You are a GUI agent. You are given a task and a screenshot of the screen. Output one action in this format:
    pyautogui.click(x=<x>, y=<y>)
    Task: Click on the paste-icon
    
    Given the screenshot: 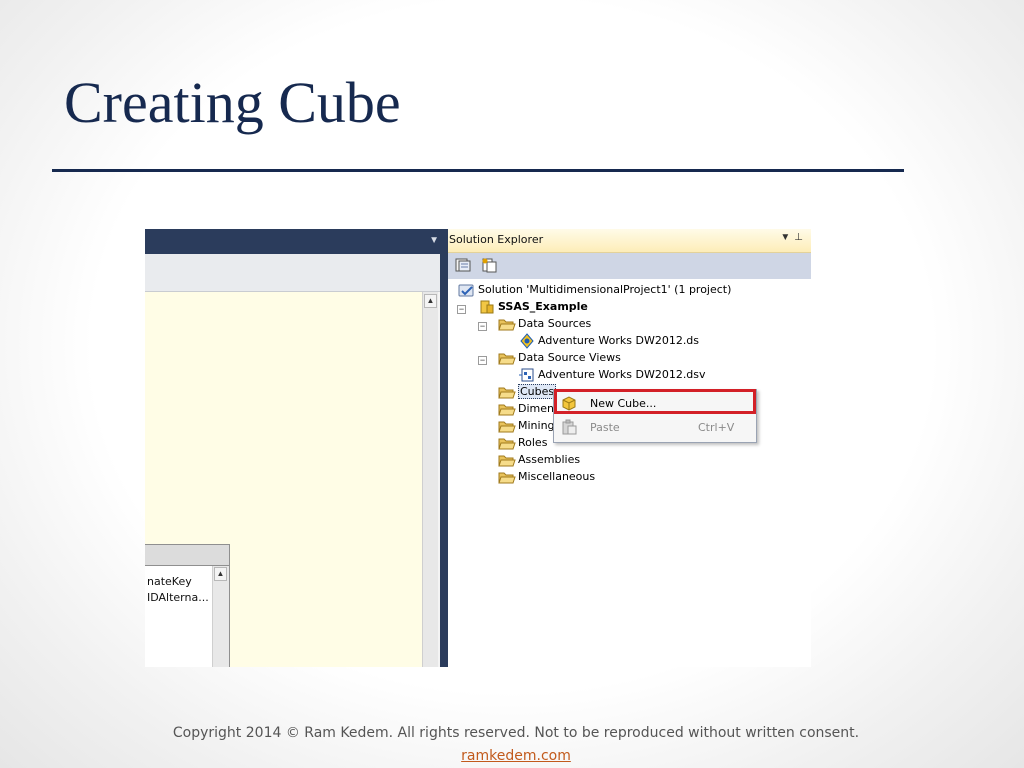 What is the action you would take?
    pyautogui.click(x=569, y=427)
    